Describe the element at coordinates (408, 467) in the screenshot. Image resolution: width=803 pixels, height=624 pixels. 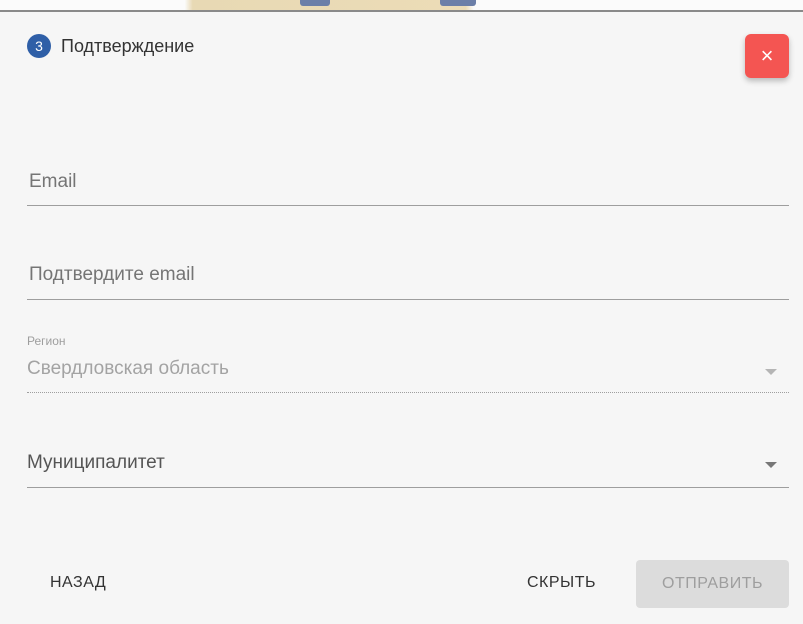
I see `municipality-select: Муниципалитет` at that location.